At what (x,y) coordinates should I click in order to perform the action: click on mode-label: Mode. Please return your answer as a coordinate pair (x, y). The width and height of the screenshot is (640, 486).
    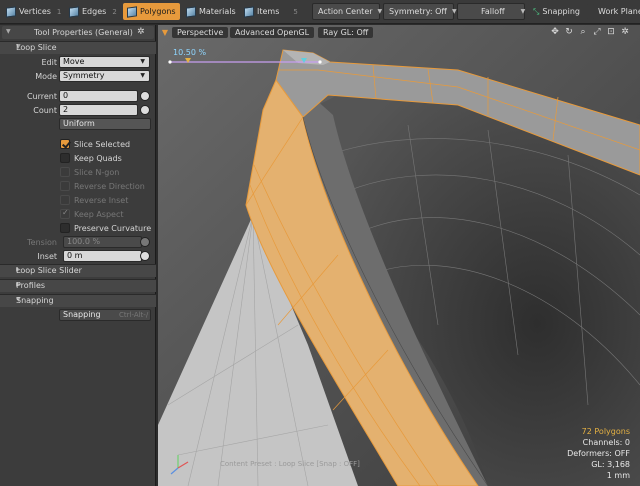
    Looking at the image, I should click on (46, 76).